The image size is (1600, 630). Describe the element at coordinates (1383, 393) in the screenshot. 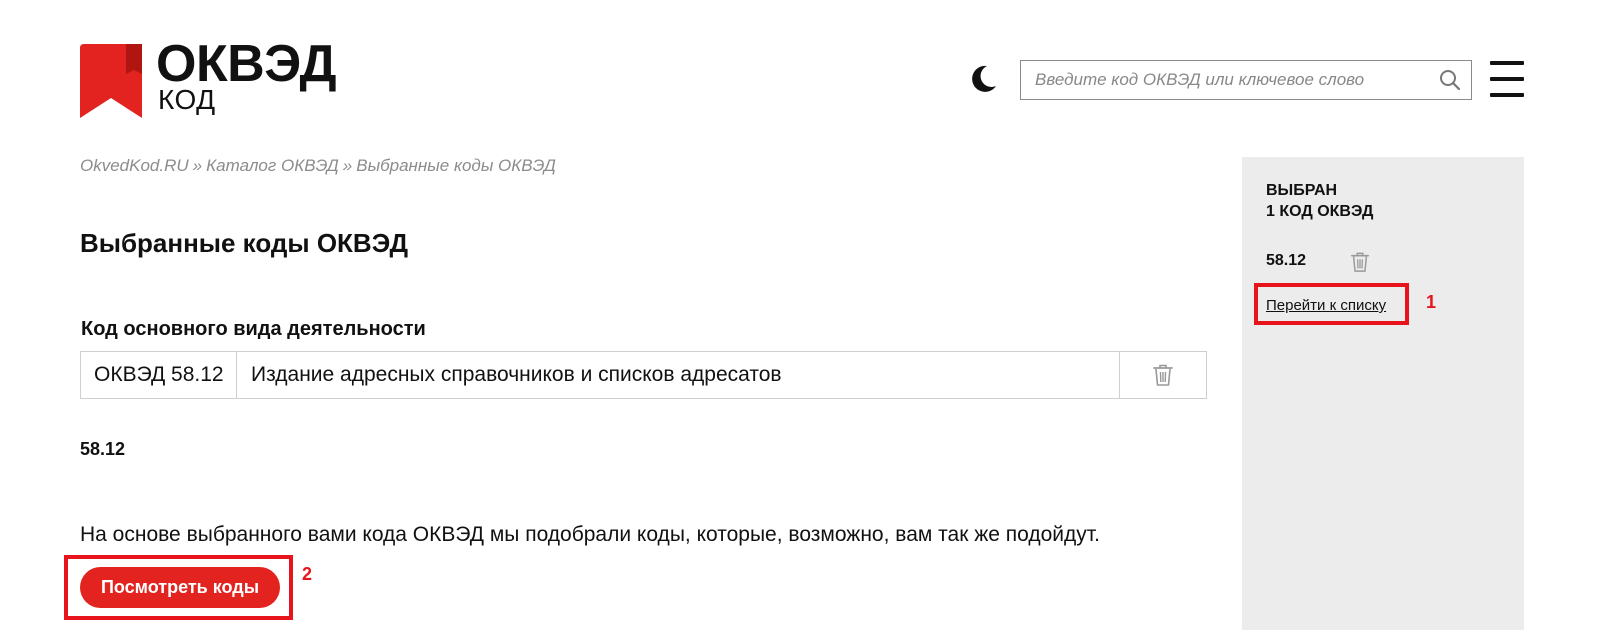

I see `selected-codes-sidebar` at that location.